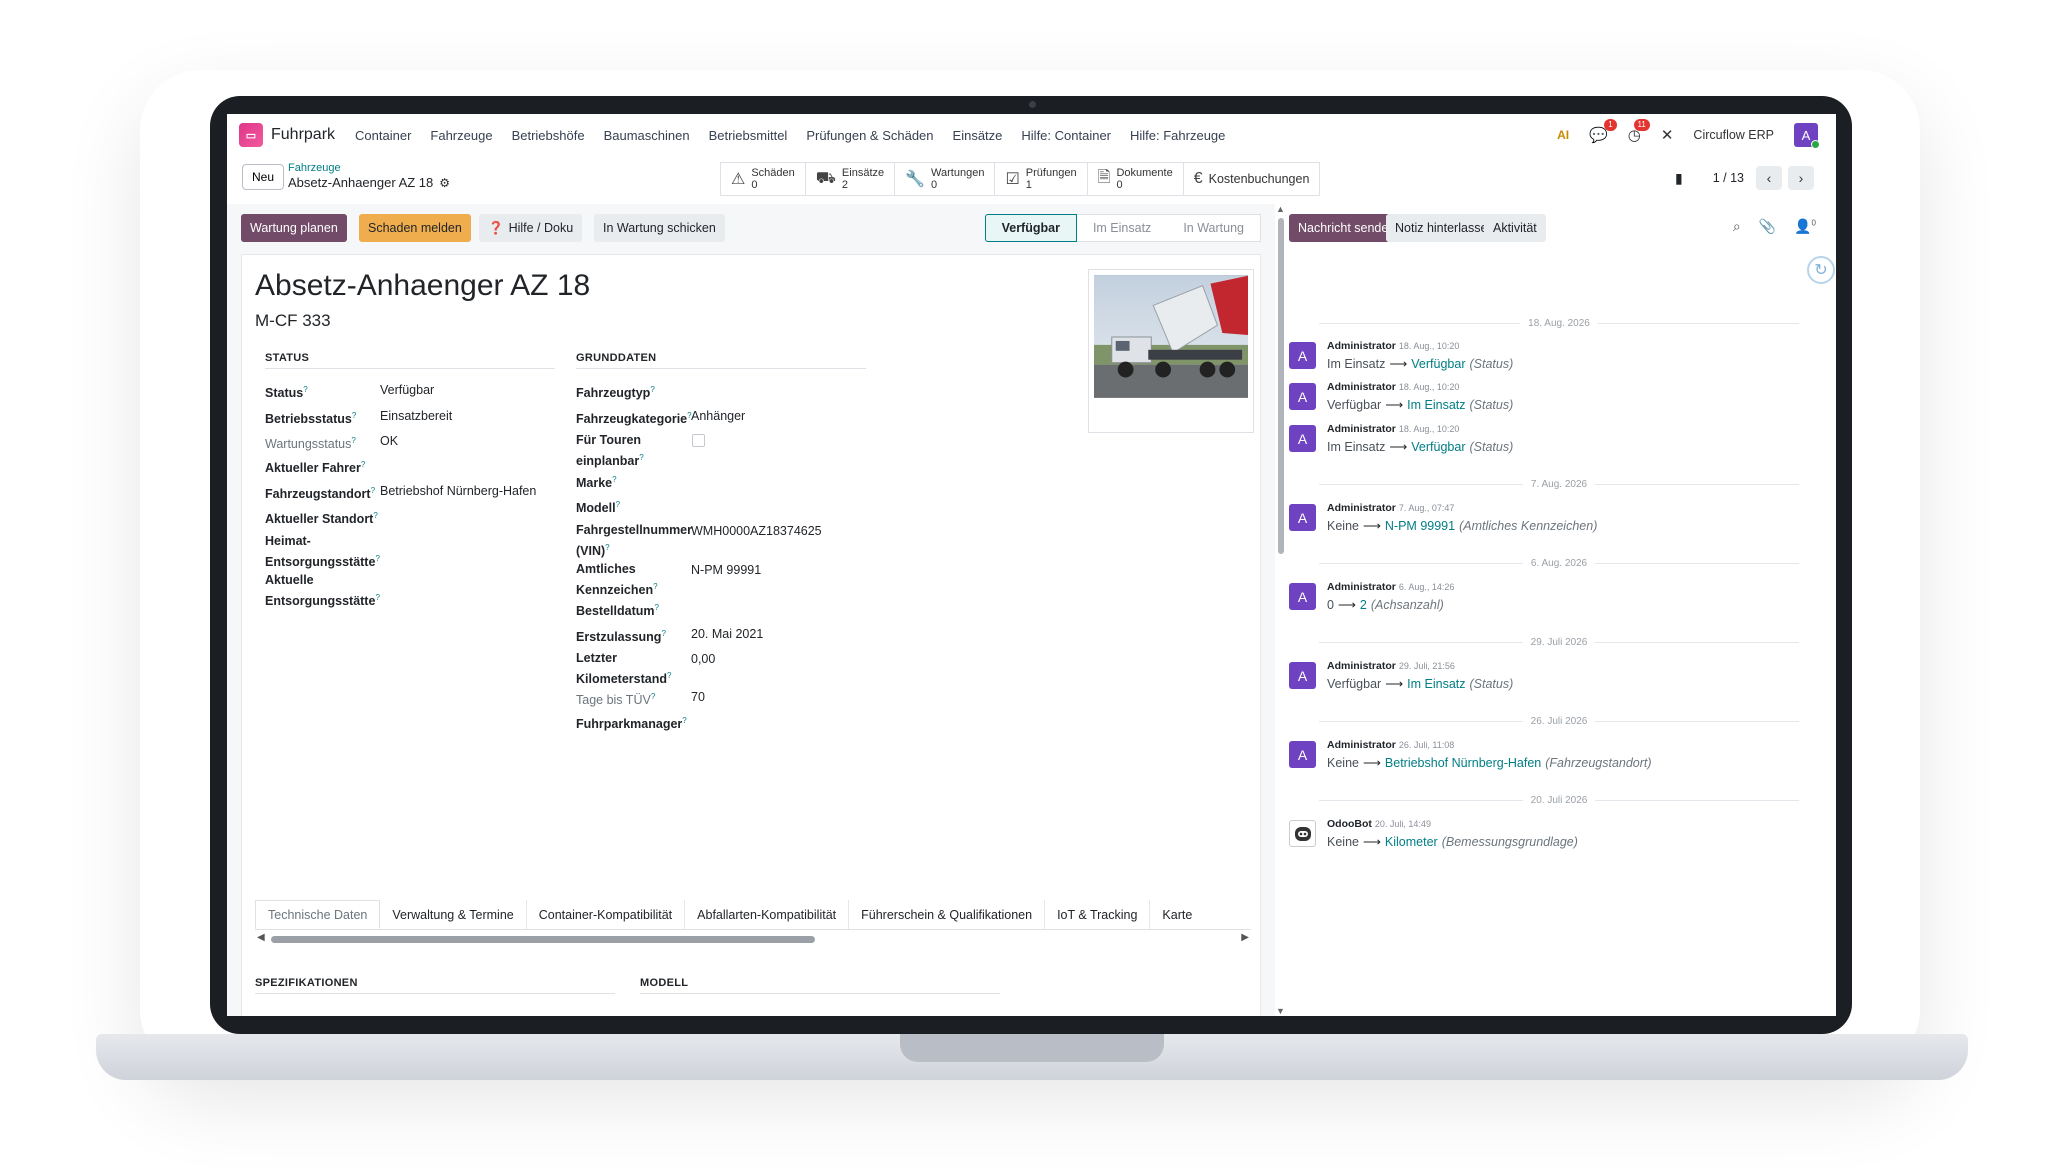  What do you see at coordinates (1245, 937) in the screenshot?
I see `scroll-right-icon: ▶` at bounding box center [1245, 937].